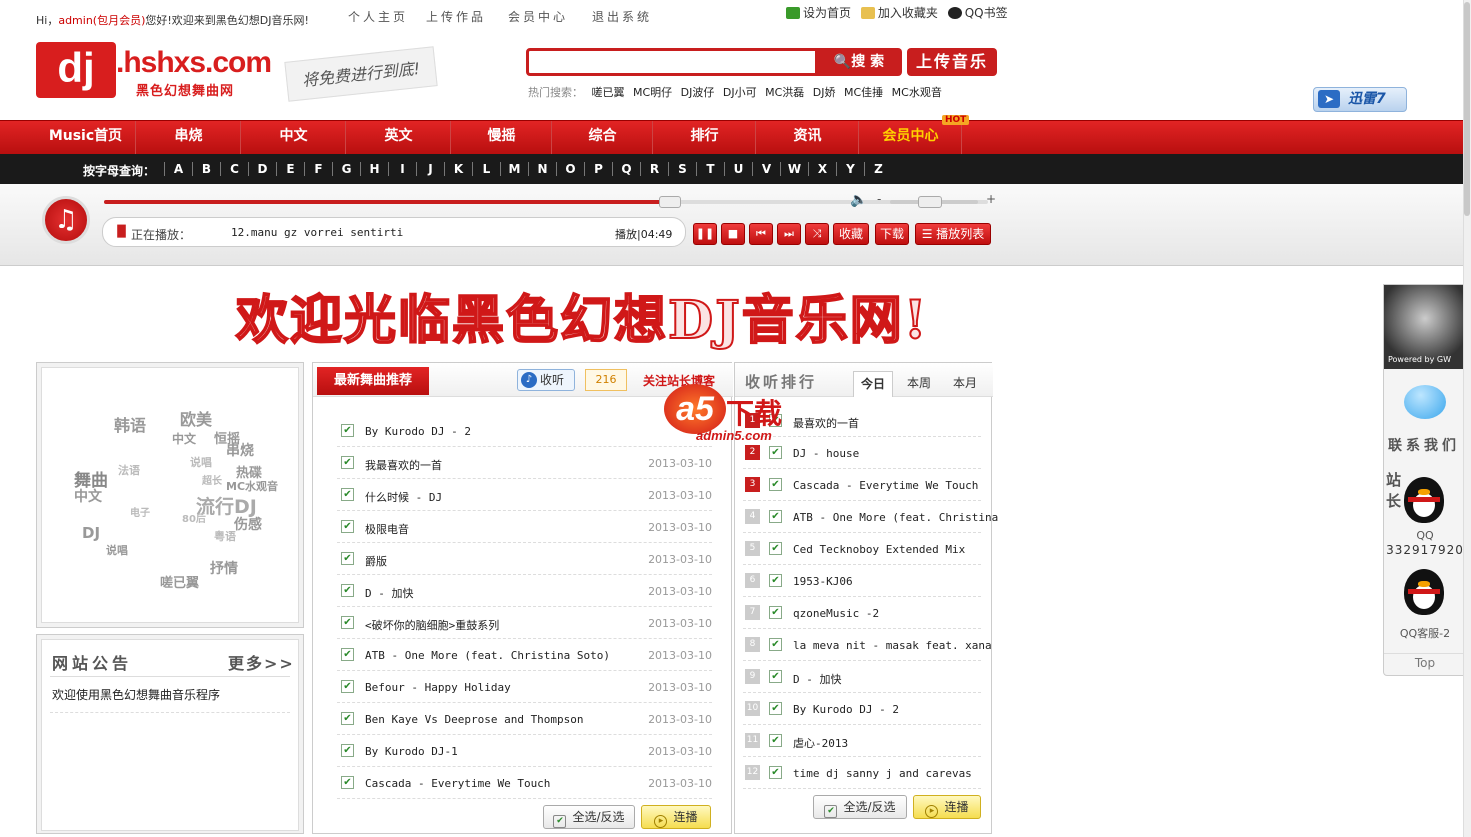 This screenshot has height=837, width=1471. Describe the element at coordinates (863, 92) in the screenshot. I see `hot-search-item: MC佳捶` at that location.